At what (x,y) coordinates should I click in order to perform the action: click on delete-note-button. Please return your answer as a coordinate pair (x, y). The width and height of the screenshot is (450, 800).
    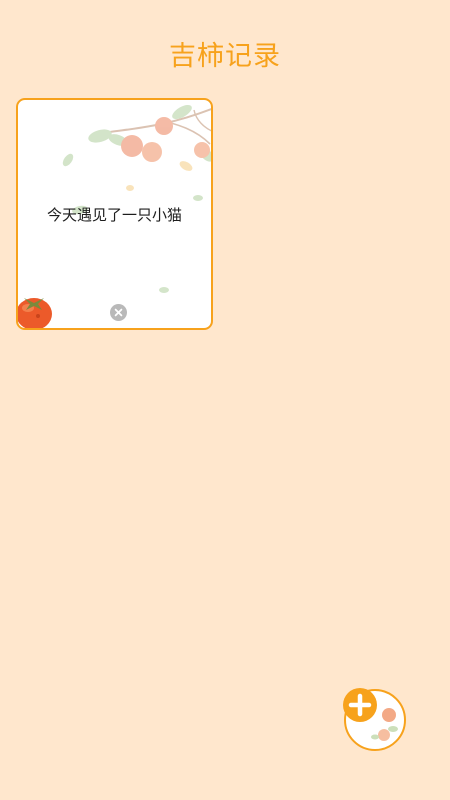
    Looking at the image, I should click on (118, 312).